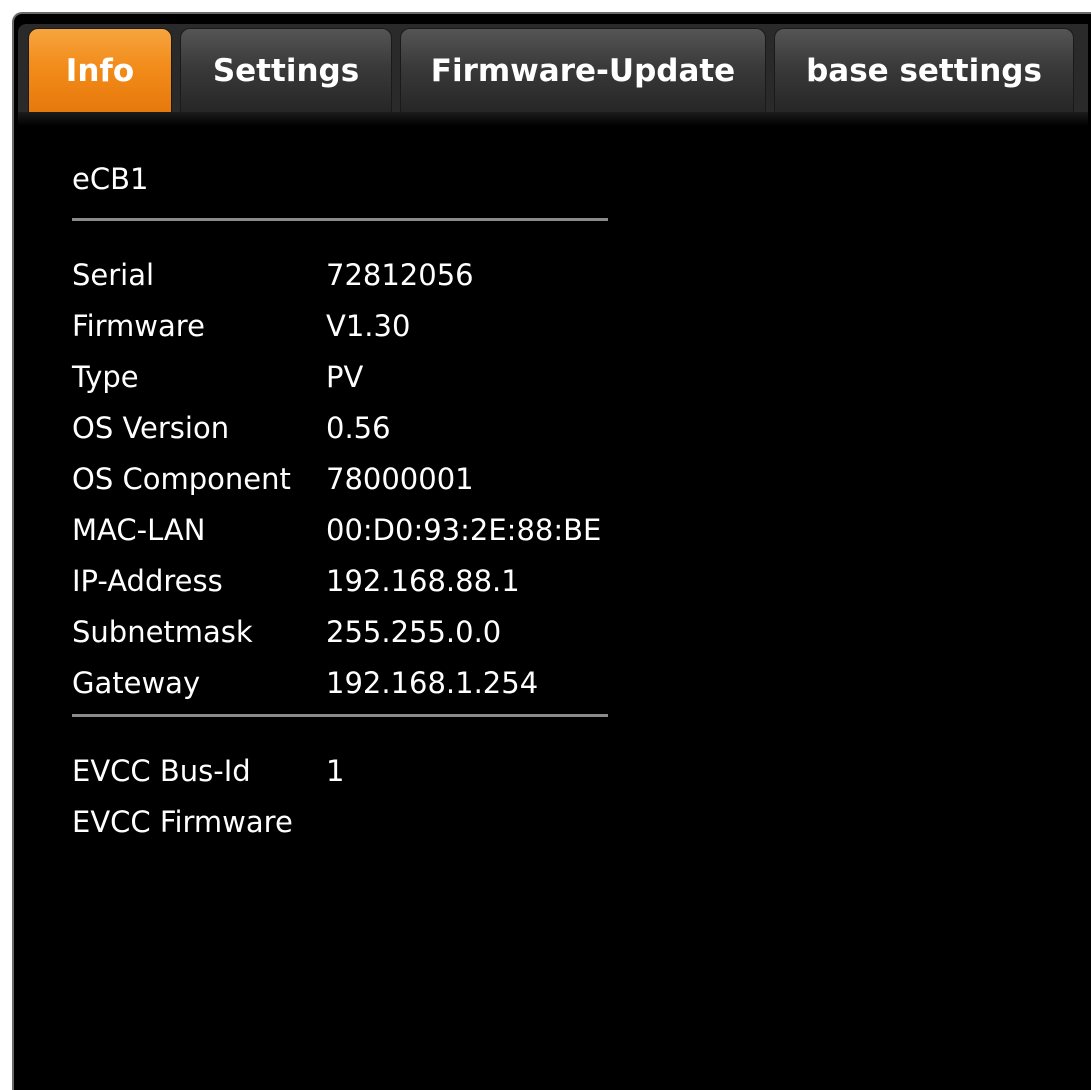 The height and width of the screenshot is (1090, 1091). I want to click on info-value: 78000001, so click(400, 479).